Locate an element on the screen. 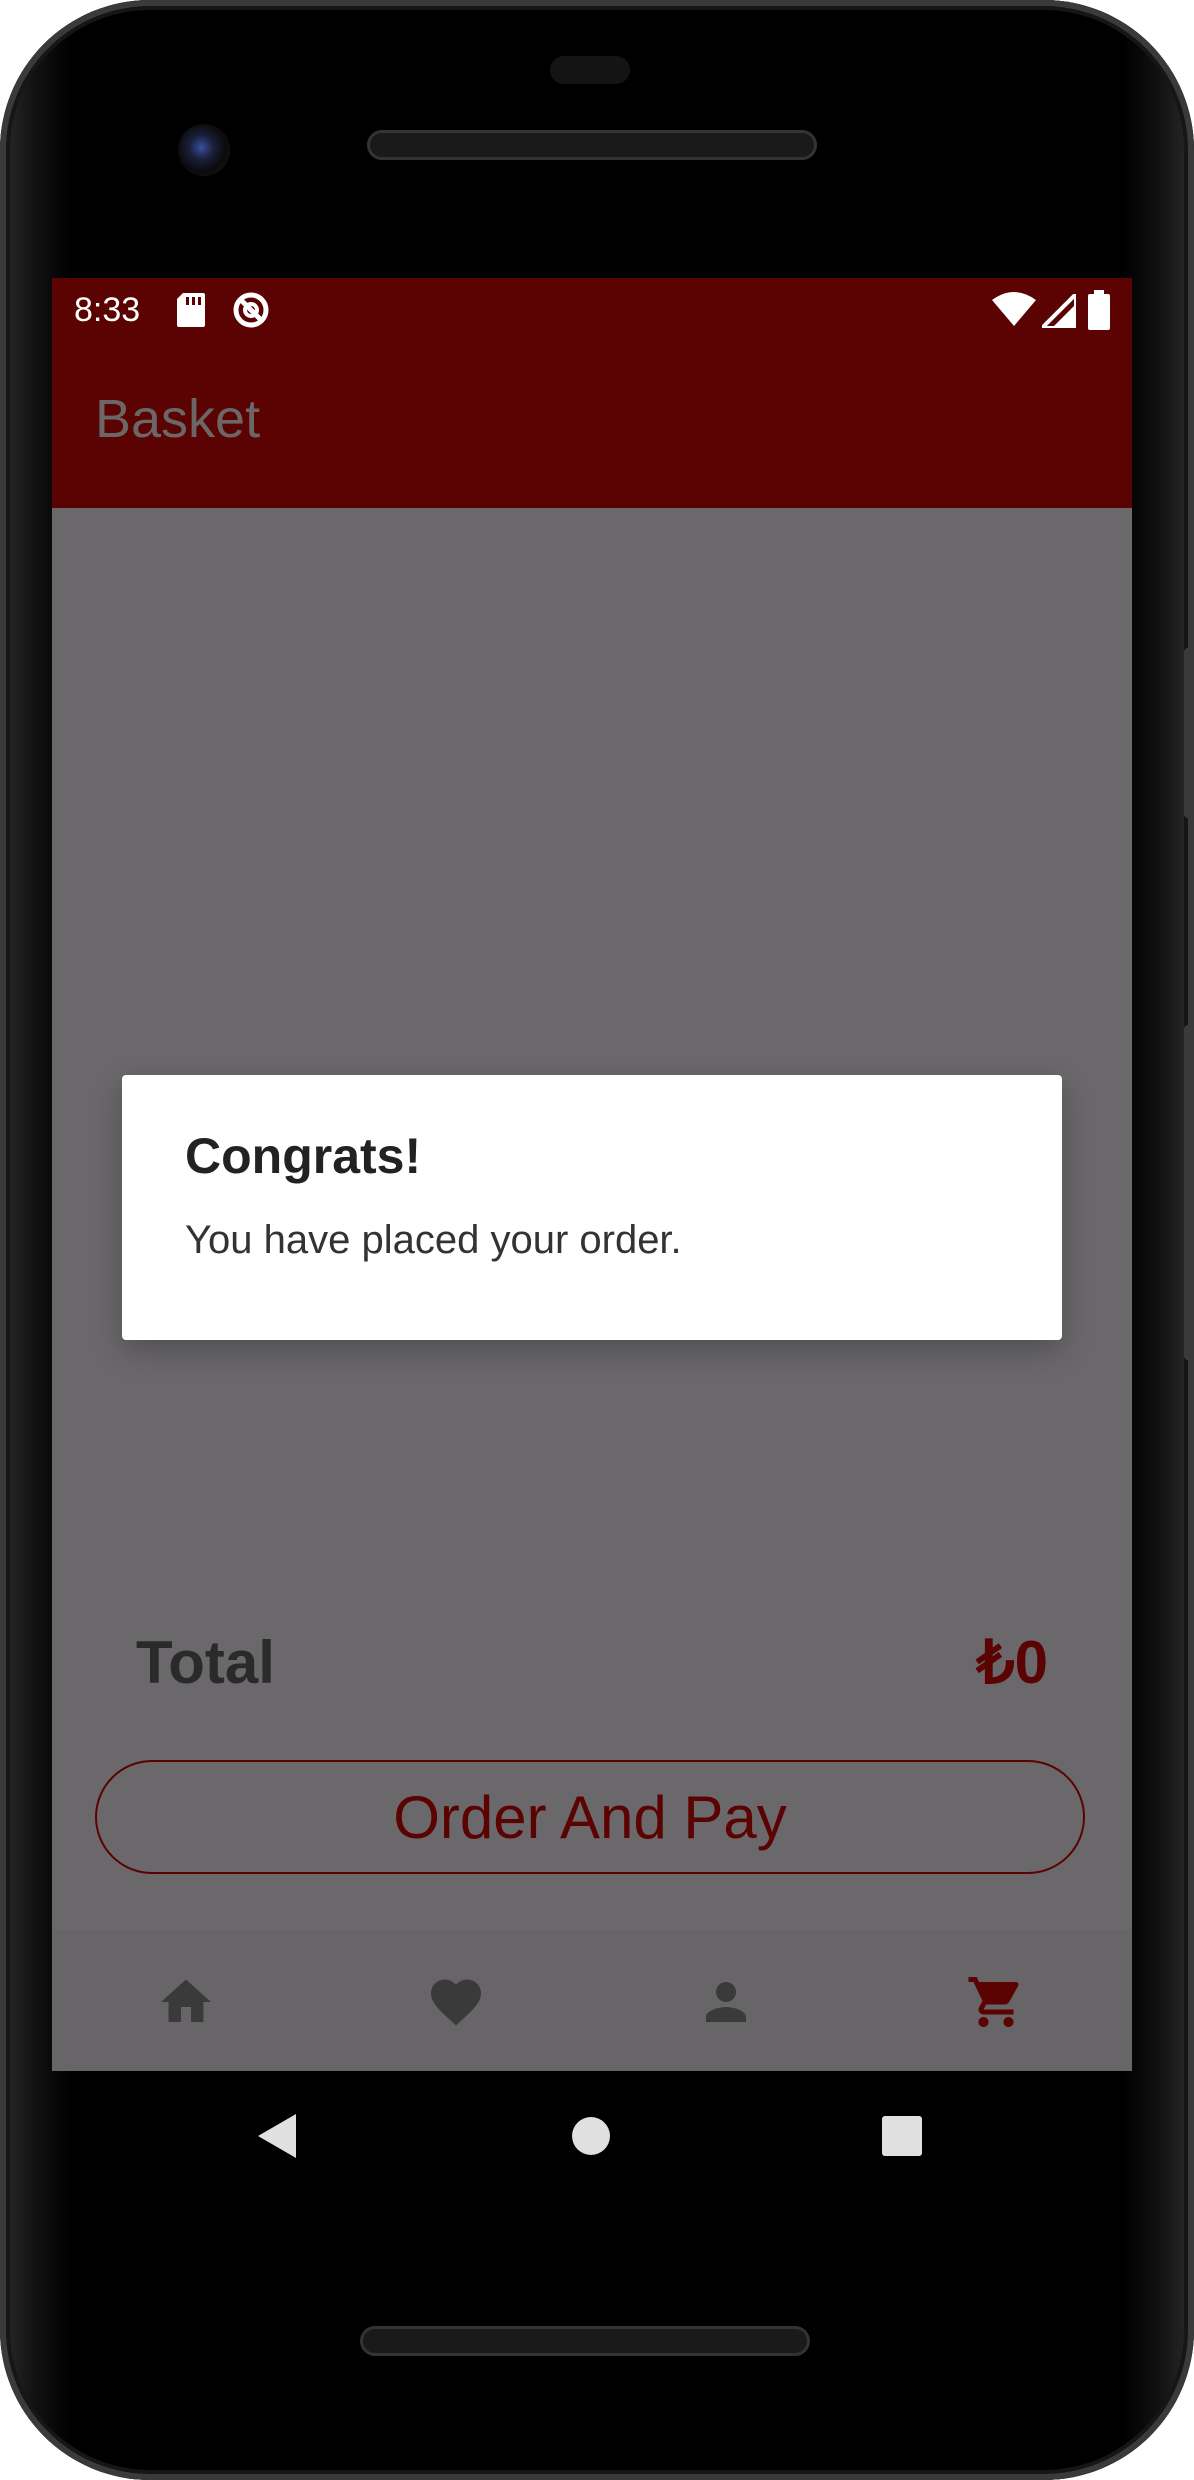  home-button-icon is located at coordinates (591, 2136).